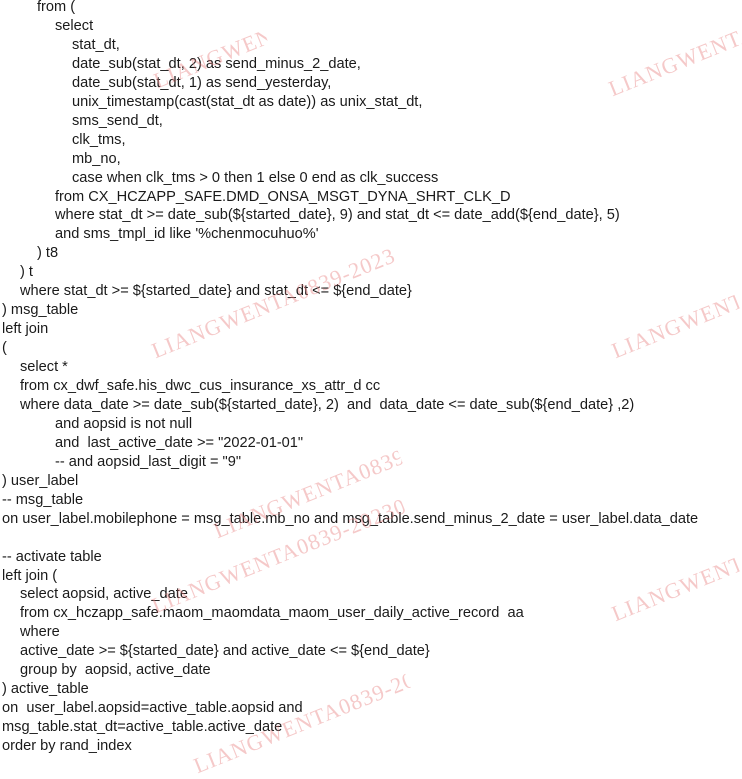  I want to click on code-line: mb_no,, so click(96, 158).